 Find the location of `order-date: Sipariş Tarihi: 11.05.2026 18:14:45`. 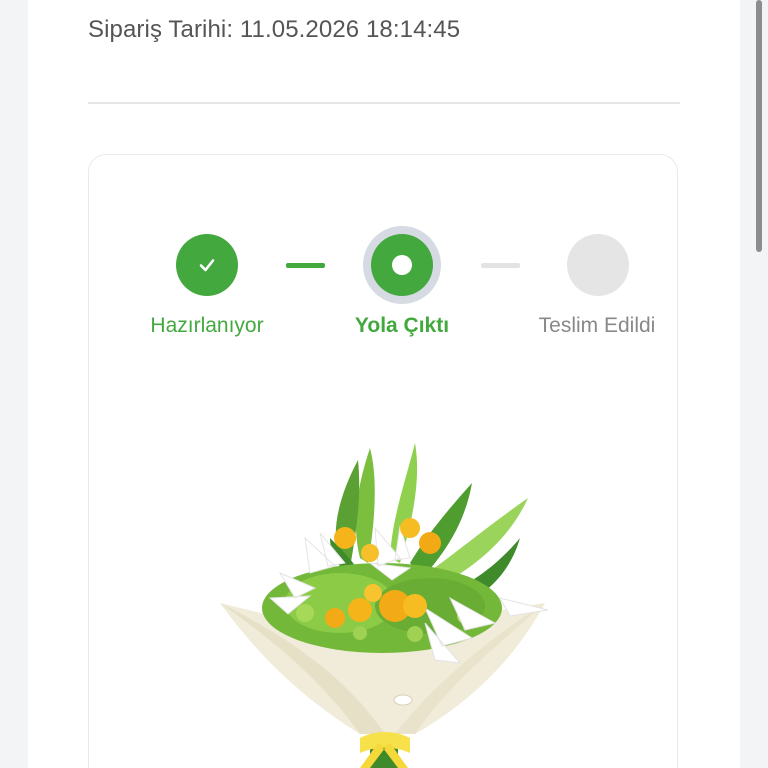

order-date: Sipariş Tarihi: 11.05.2026 18:14:45 is located at coordinates (274, 29).